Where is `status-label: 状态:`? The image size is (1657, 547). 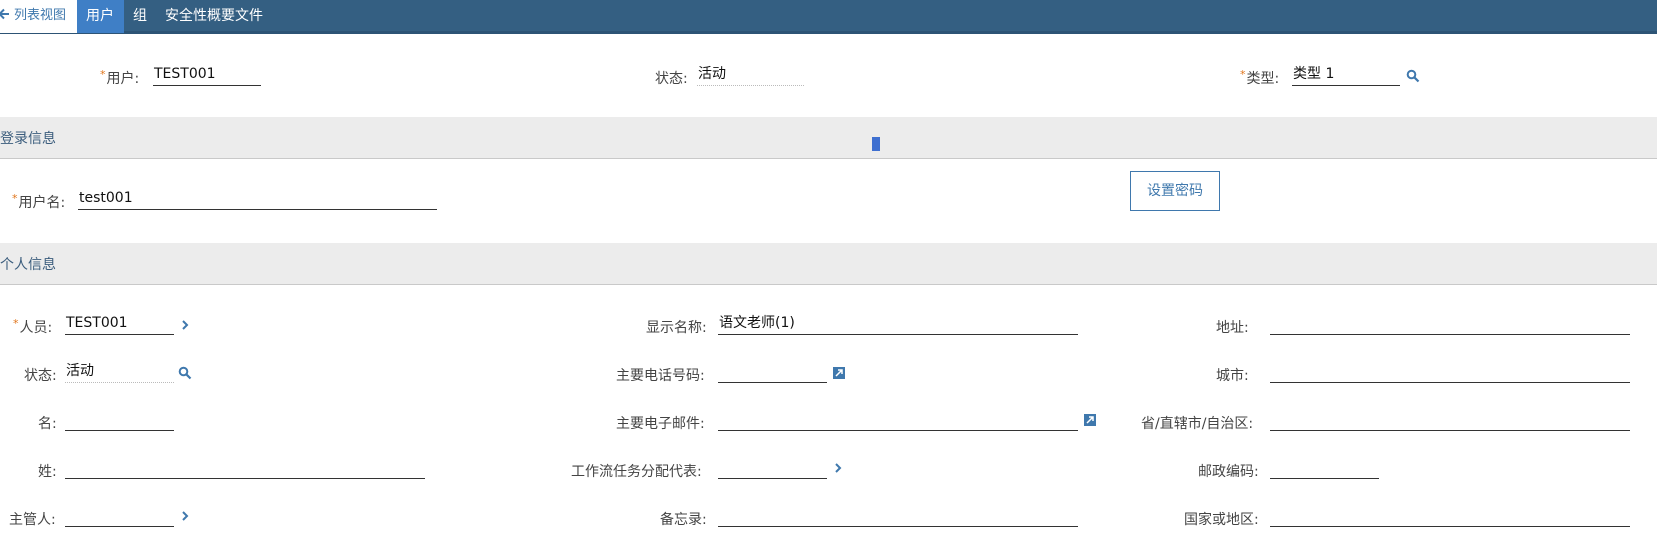
status-label: 状态: is located at coordinates (671, 79).